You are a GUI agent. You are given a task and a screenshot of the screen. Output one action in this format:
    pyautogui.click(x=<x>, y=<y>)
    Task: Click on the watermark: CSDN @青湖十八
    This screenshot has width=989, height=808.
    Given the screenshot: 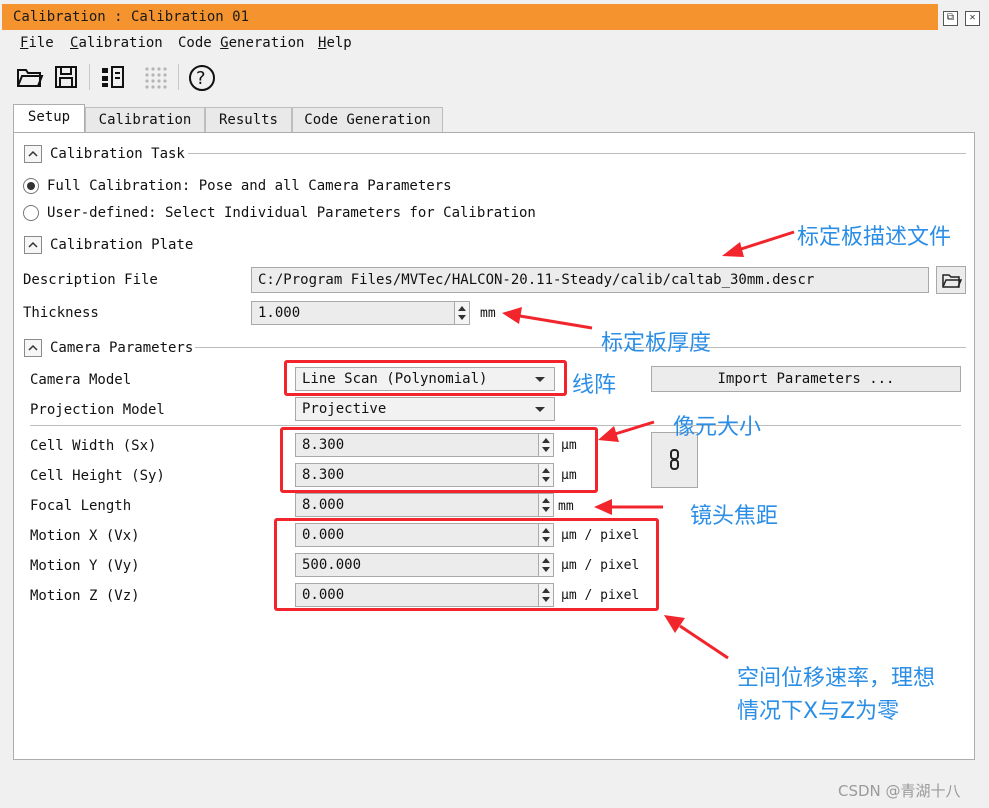 What is the action you would take?
    pyautogui.click(x=899, y=791)
    